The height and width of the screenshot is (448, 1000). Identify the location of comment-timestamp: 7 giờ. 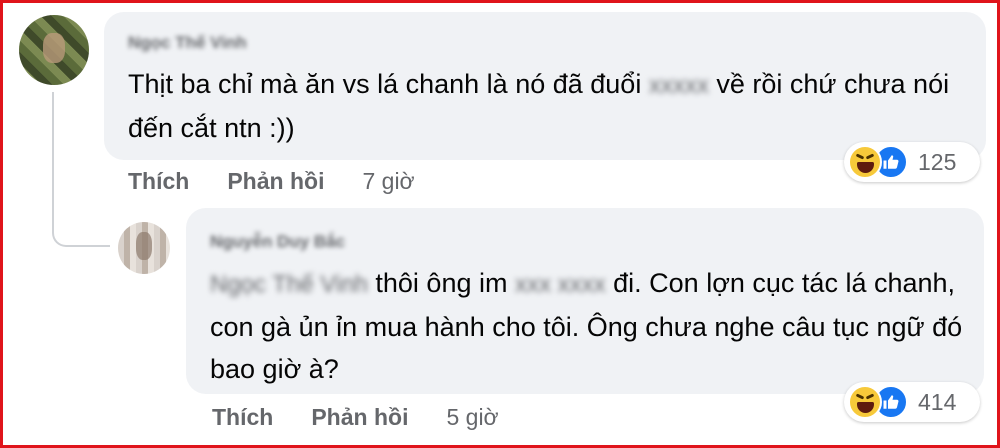
(388, 181).